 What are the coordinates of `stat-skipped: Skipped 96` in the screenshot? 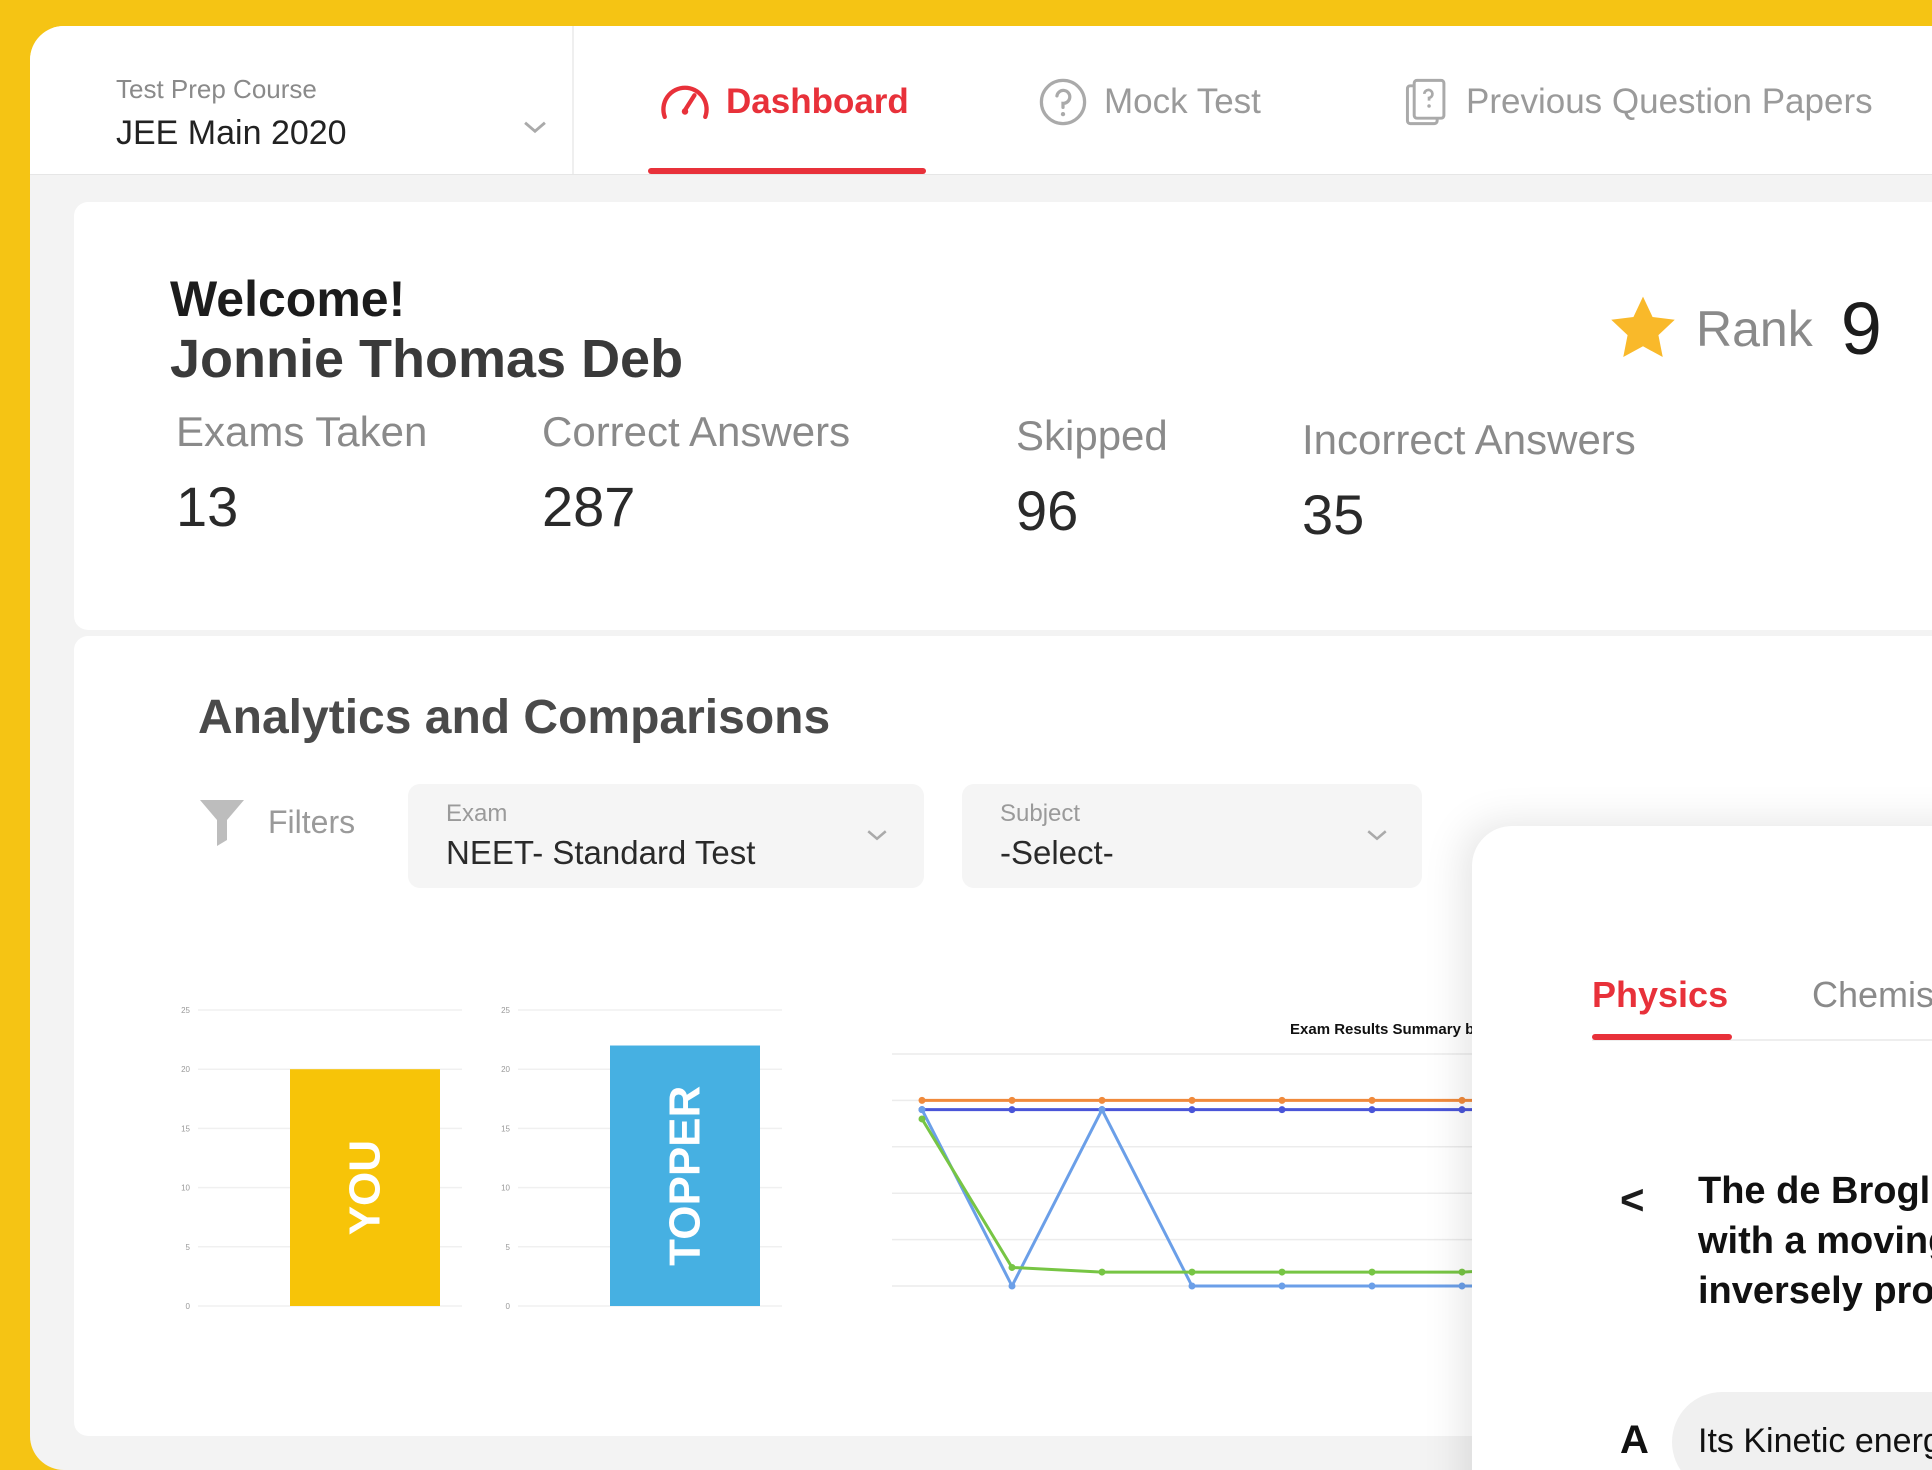 It's located at (1092, 477).